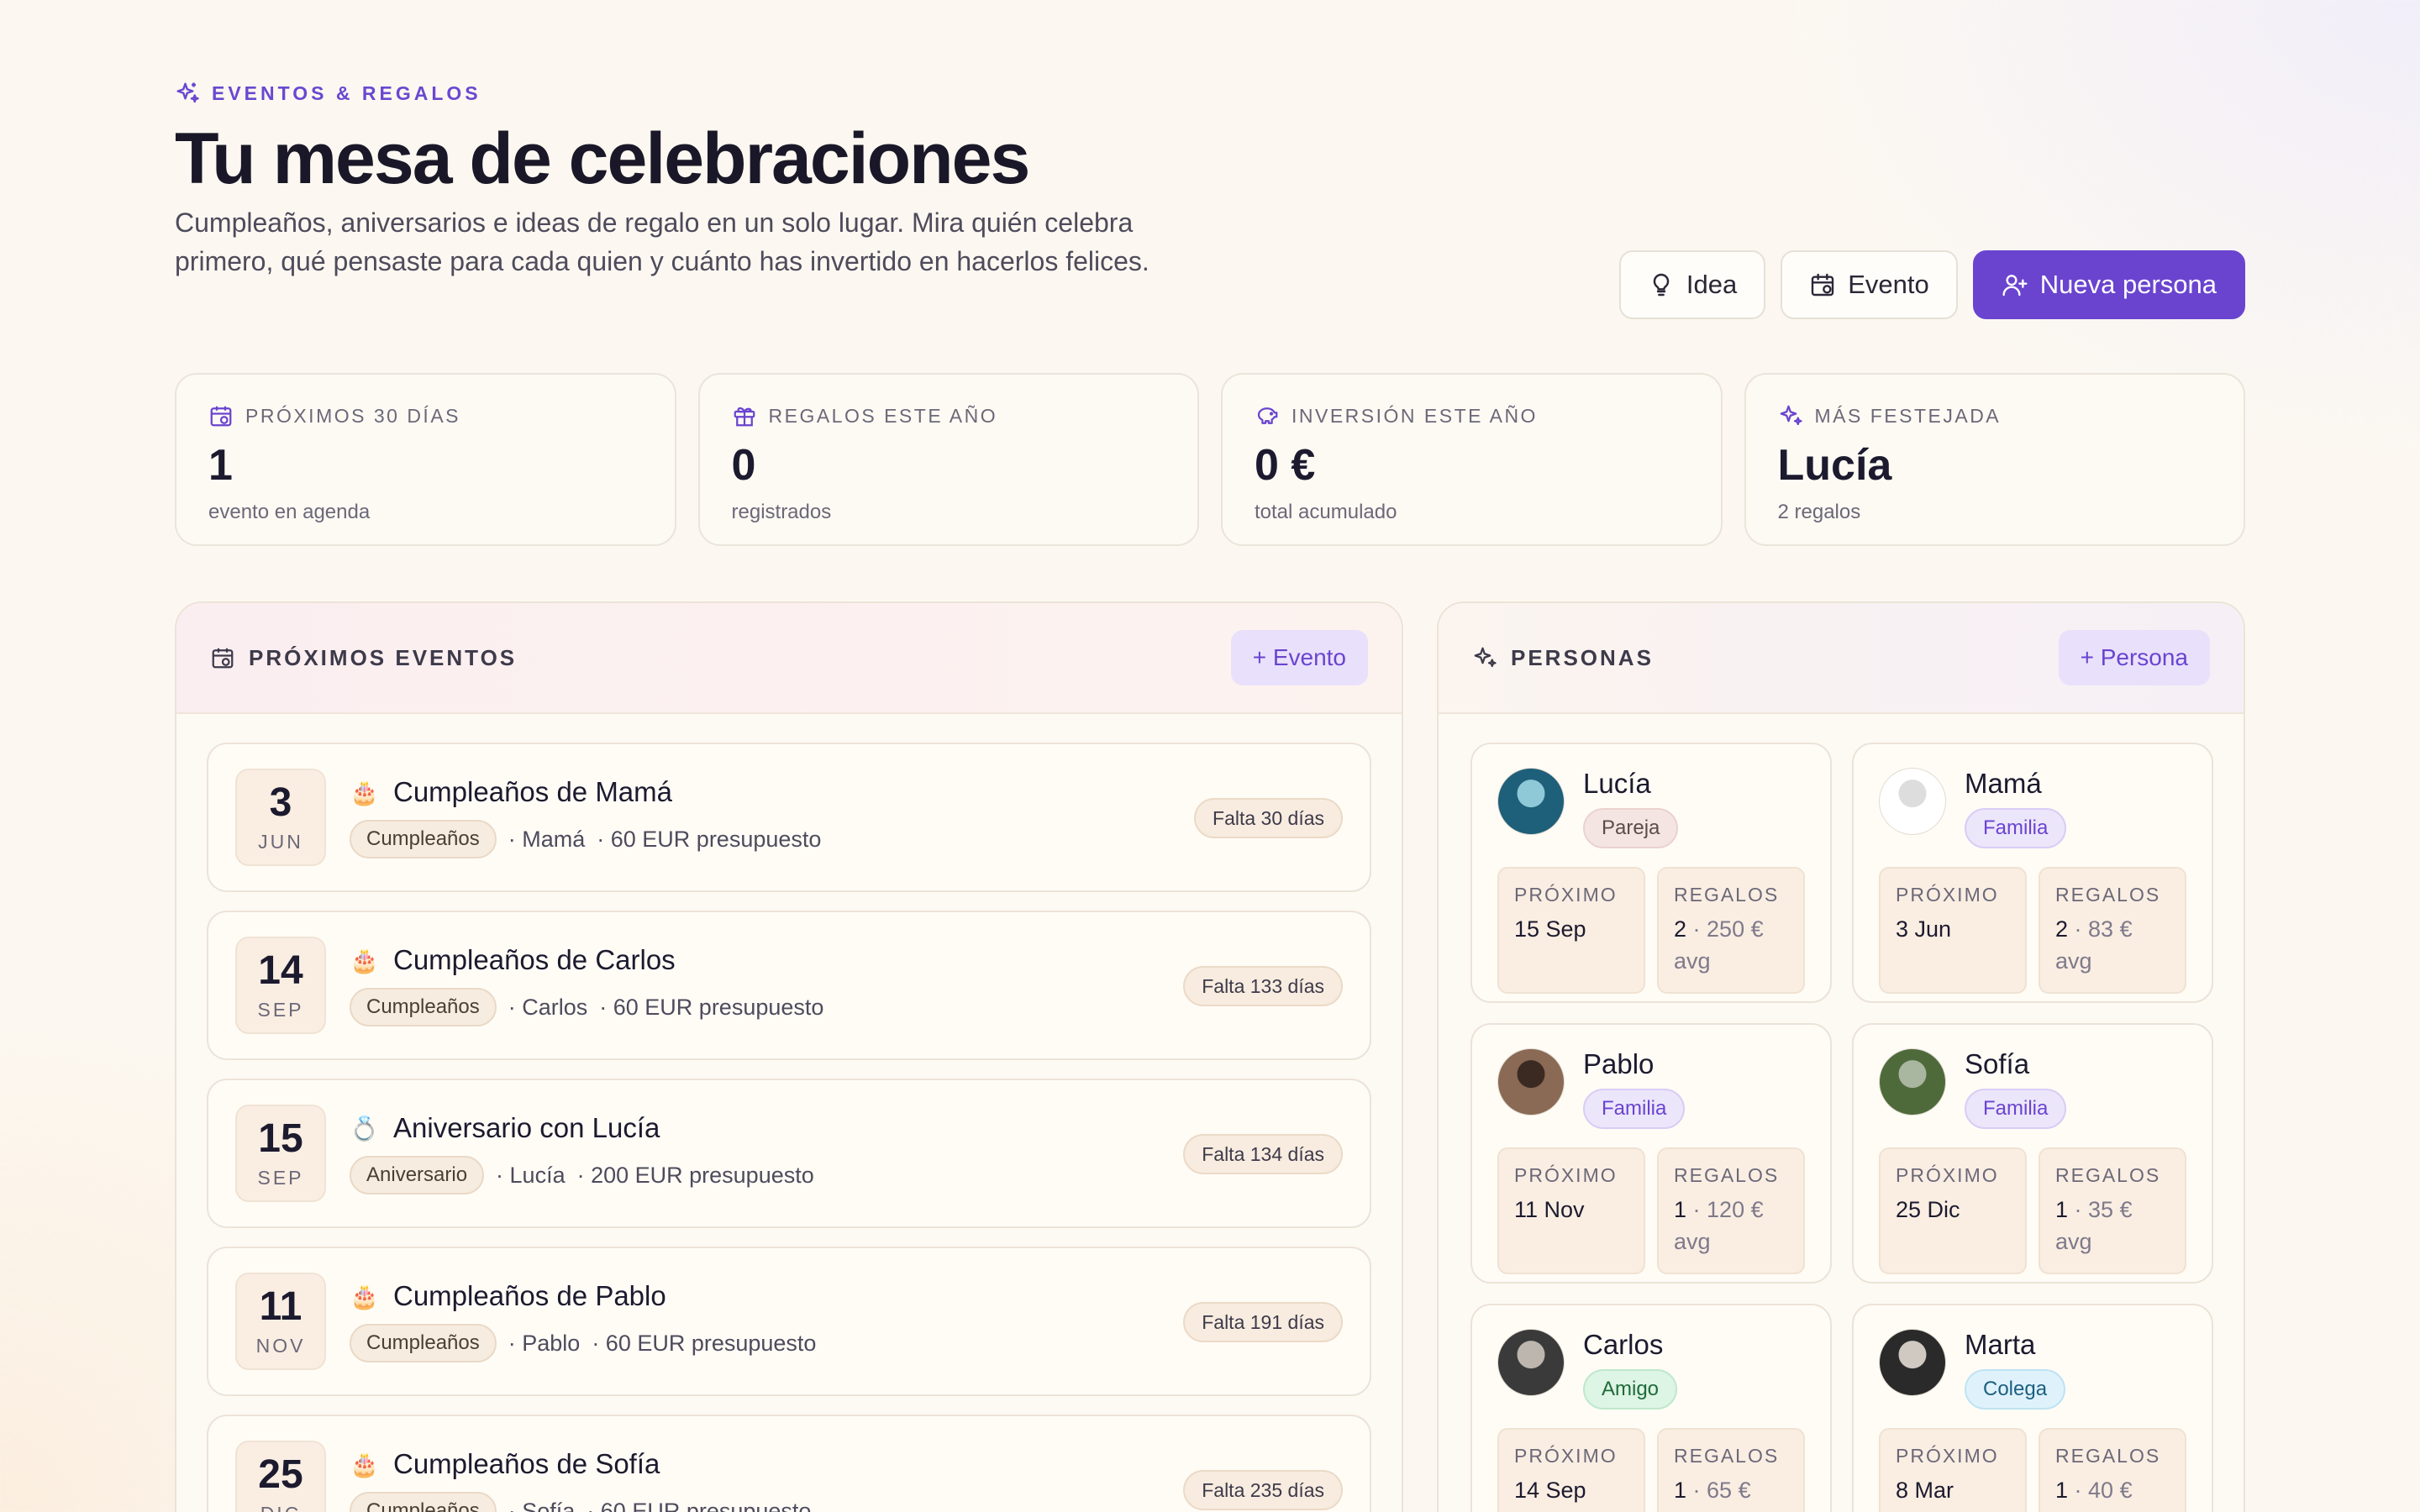 Image resolution: width=2420 pixels, height=1512 pixels. Describe the element at coordinates (1263, 1490) in the screenshot. I see `event-countdown-badge: Falta 235 días` at that location.